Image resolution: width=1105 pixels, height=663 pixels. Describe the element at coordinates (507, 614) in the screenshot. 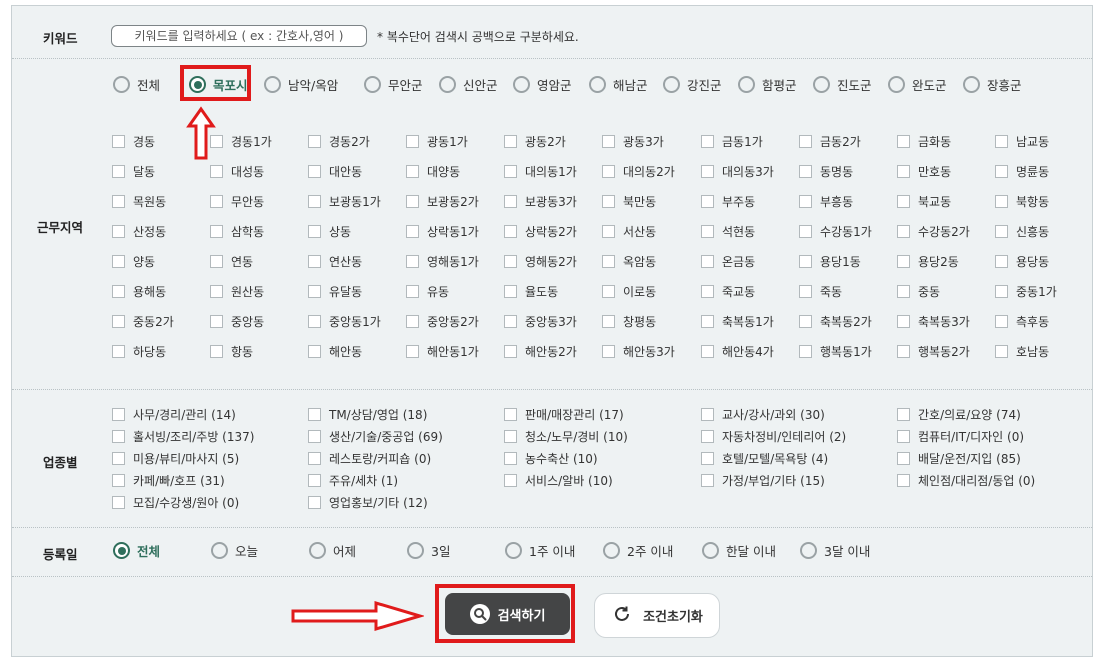

I see `search-button: 검색하기` at that location.